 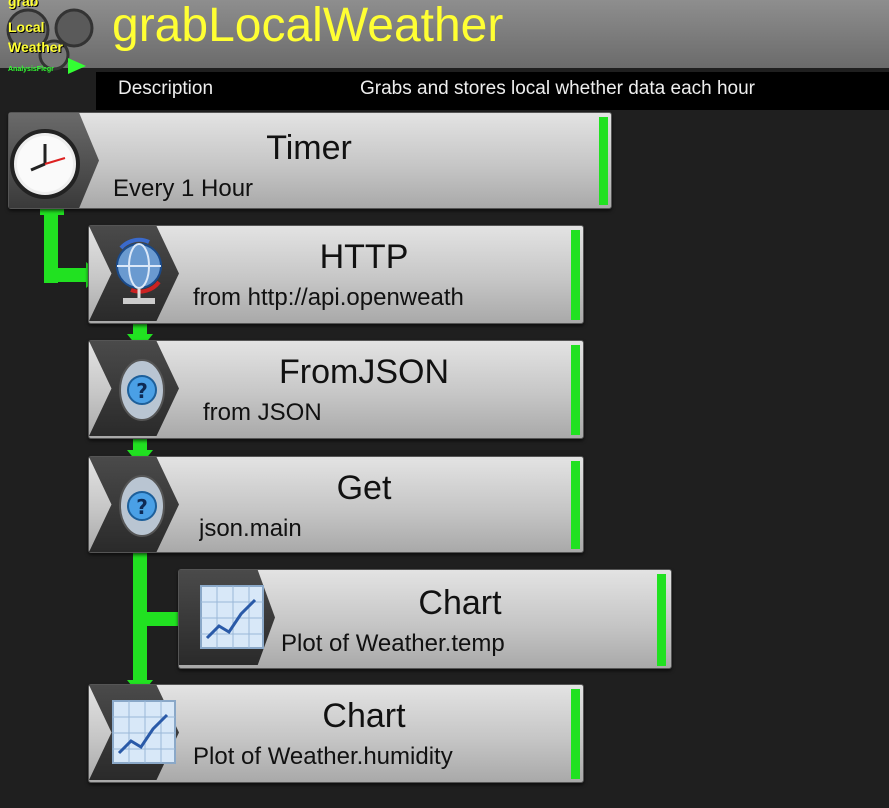 I want to click on node-fromjson-status, so click(x=575, y=390).